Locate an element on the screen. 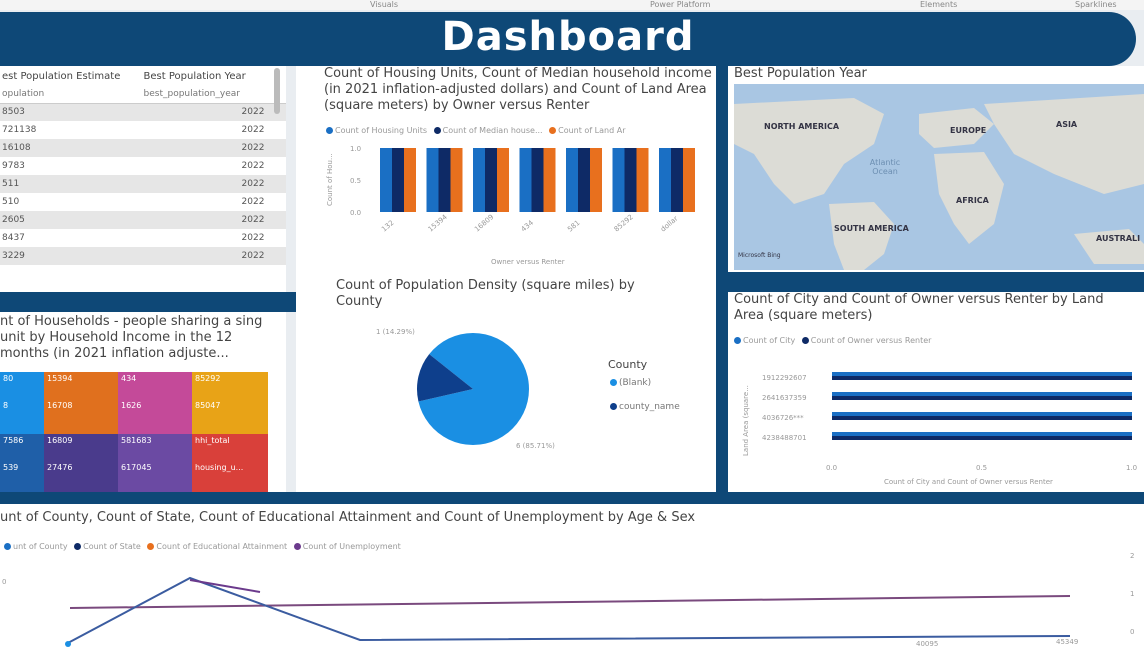 Image resolution: width=1144 pixels, height=648 pixels. table-row: 511 2022 is located at coordinates (143, 184).